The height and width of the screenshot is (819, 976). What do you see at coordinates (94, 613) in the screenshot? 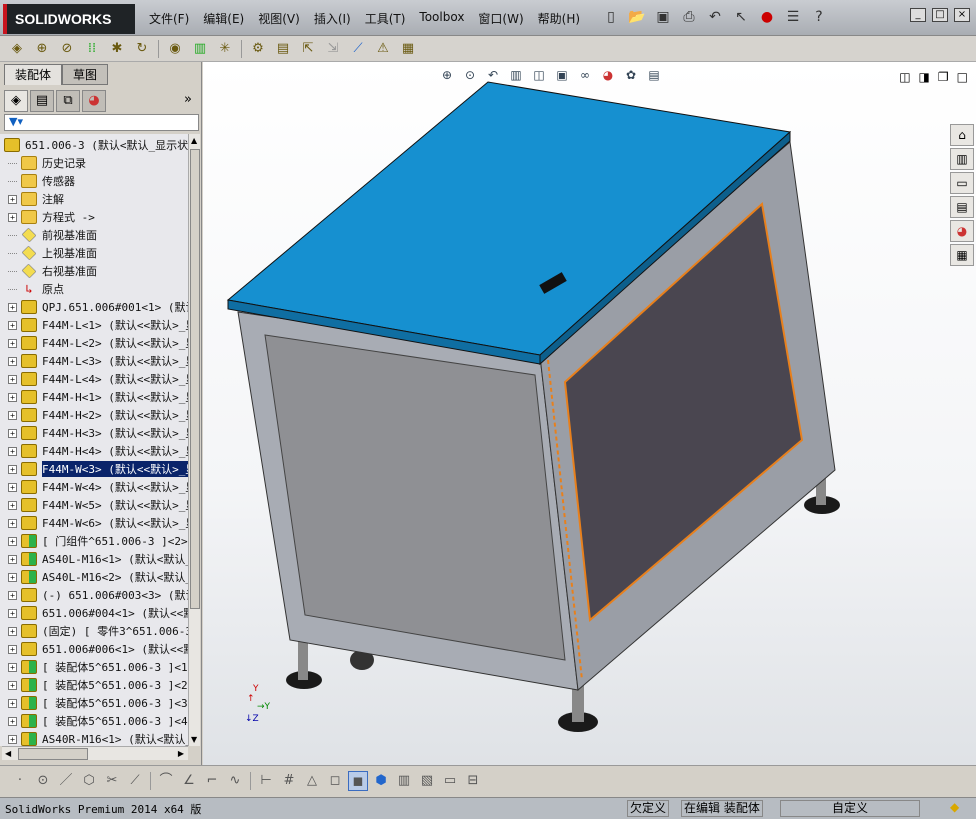
I see `tree-item: +651.006#004<1> (默认<<默` at bounding box center [94, 613].